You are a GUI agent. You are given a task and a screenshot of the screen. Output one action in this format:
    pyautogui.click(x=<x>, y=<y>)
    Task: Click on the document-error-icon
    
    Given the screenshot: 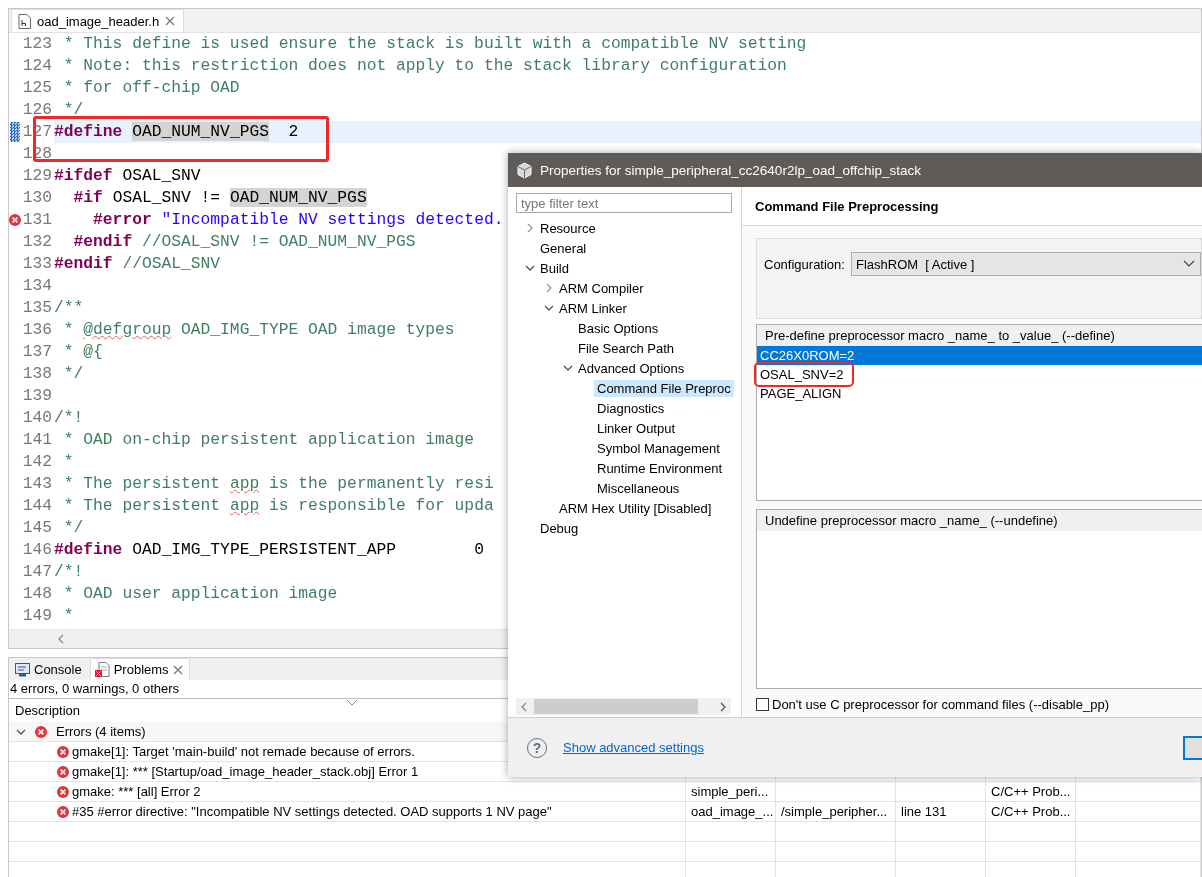 What is the action you would take?
    pyautogui.click(x=102, y=669)
    